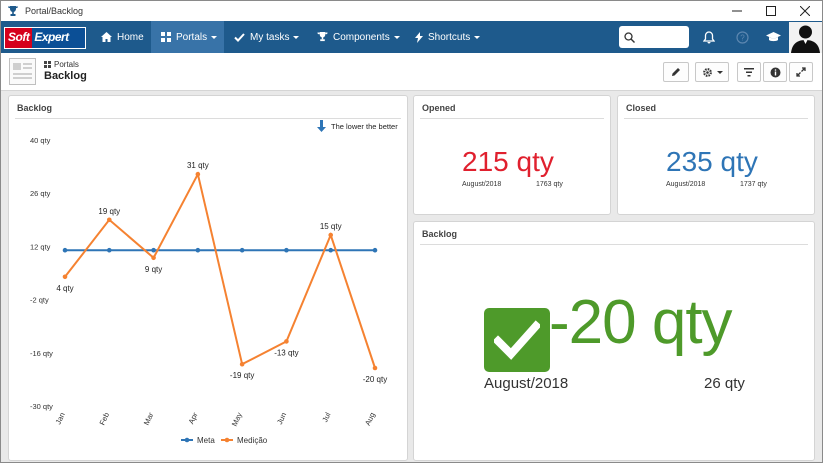 This screenshot has width=823, height=463. I want to click on x-tick-label: Jul, so click(326, 417).